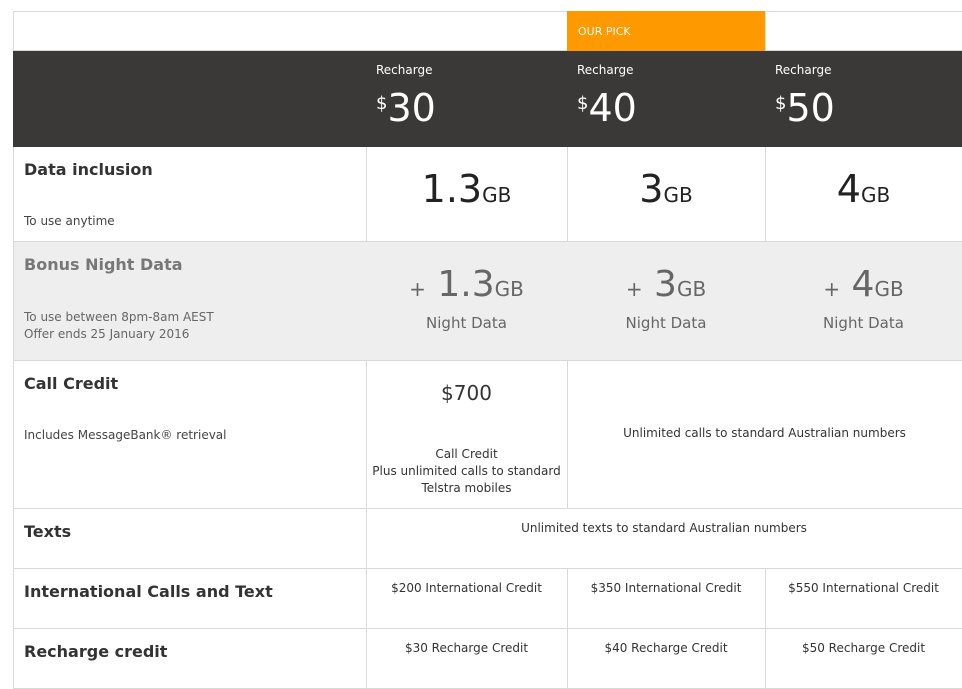 The width and height of the screenshot is (962, 689). Describe the element at coordinates (666, 194) in the screenshot. I see `data-cell-plan2: 3GB` at that location.